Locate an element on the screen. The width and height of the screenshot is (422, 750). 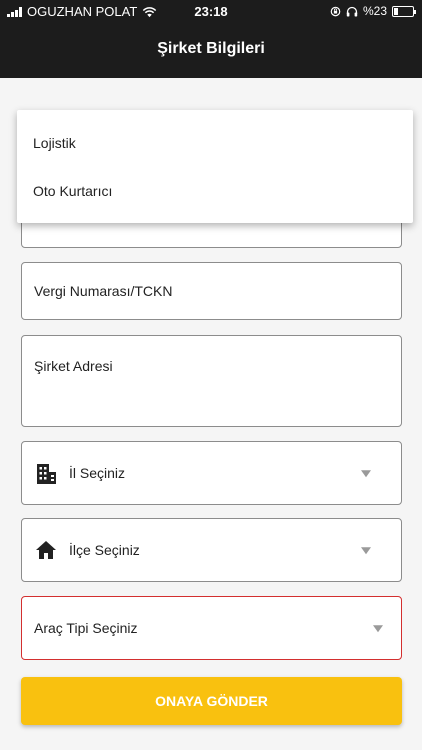
dropdown-option-tow-truck: Oto Kurtarıcı is located at coordinates (72, 191).